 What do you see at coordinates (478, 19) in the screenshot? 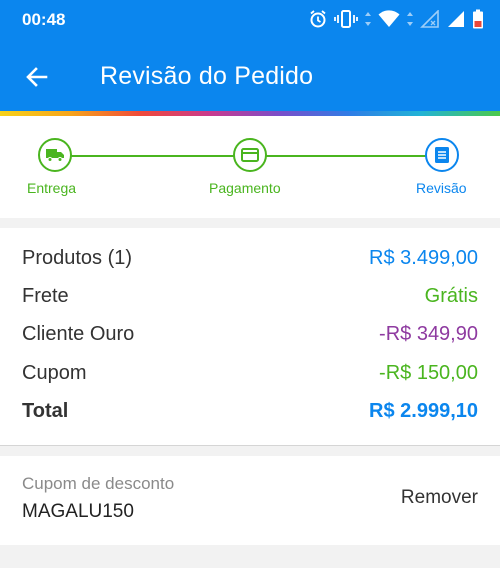
I see `battery-icon` at bounding box center [478, 19].